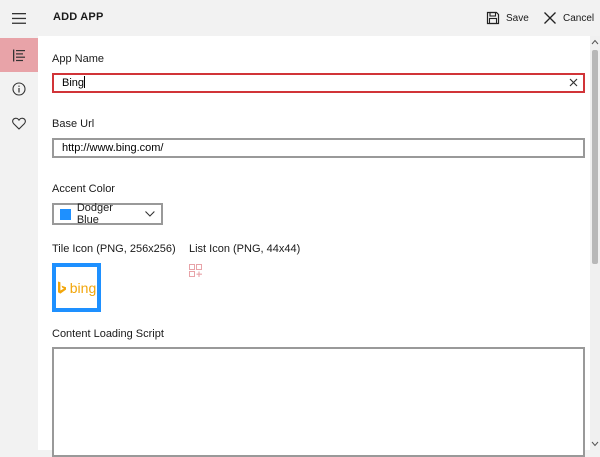 This screenshot has height=457, width=600. I want to click on content-loading-script-label: Content Loading Script, so click(108, 334).